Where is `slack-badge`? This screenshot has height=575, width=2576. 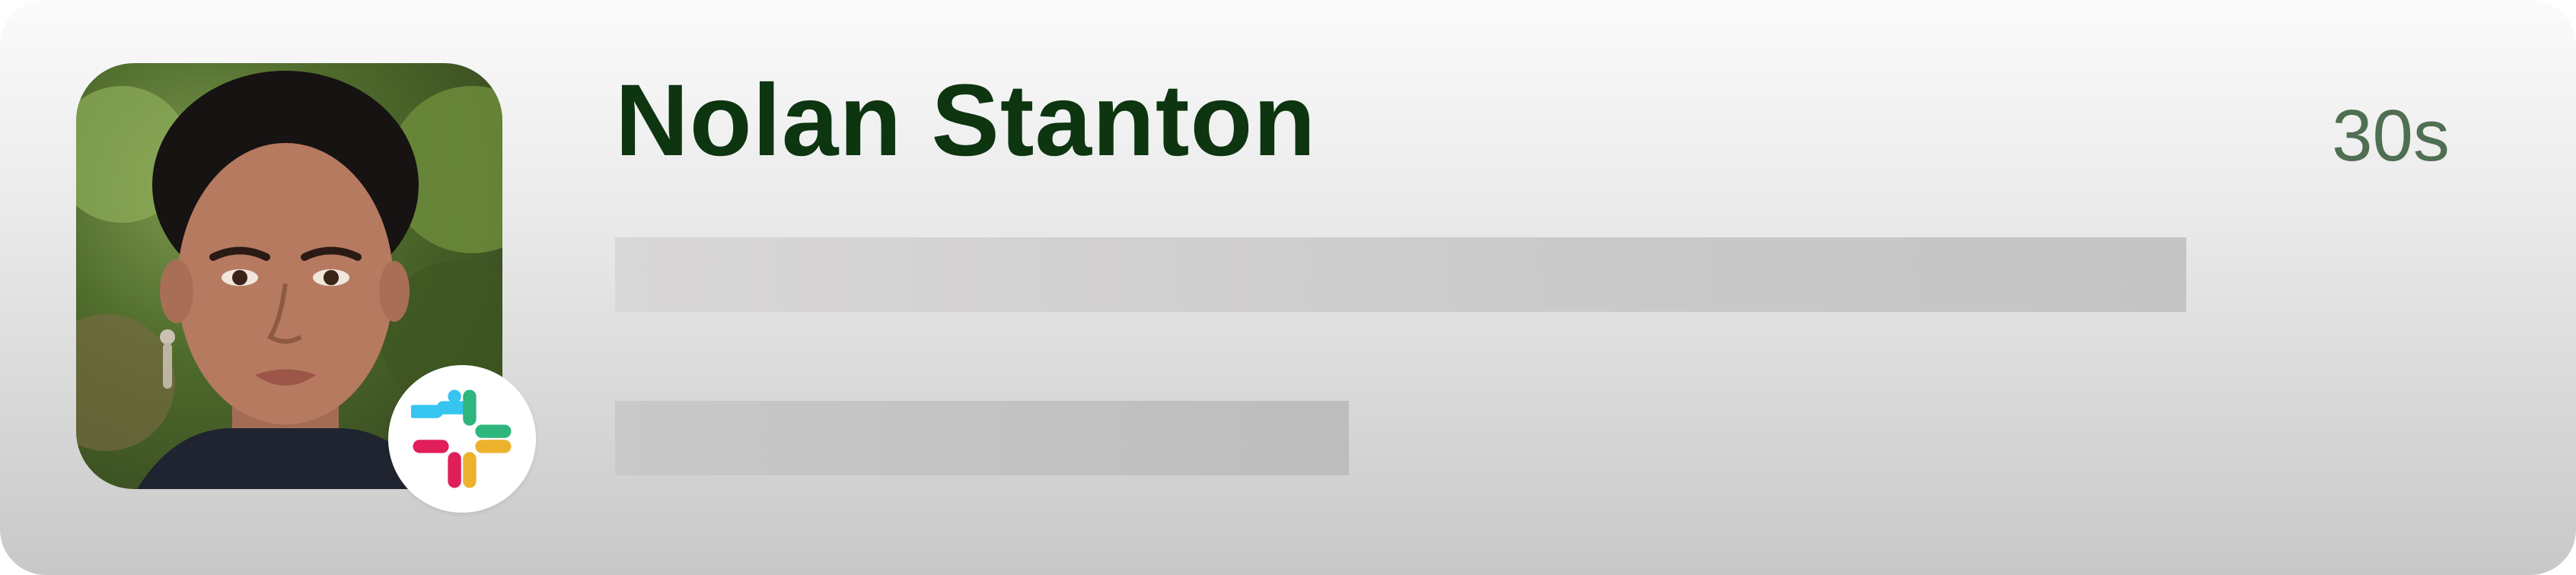
slack-badge is located at coordinates (462, 439).